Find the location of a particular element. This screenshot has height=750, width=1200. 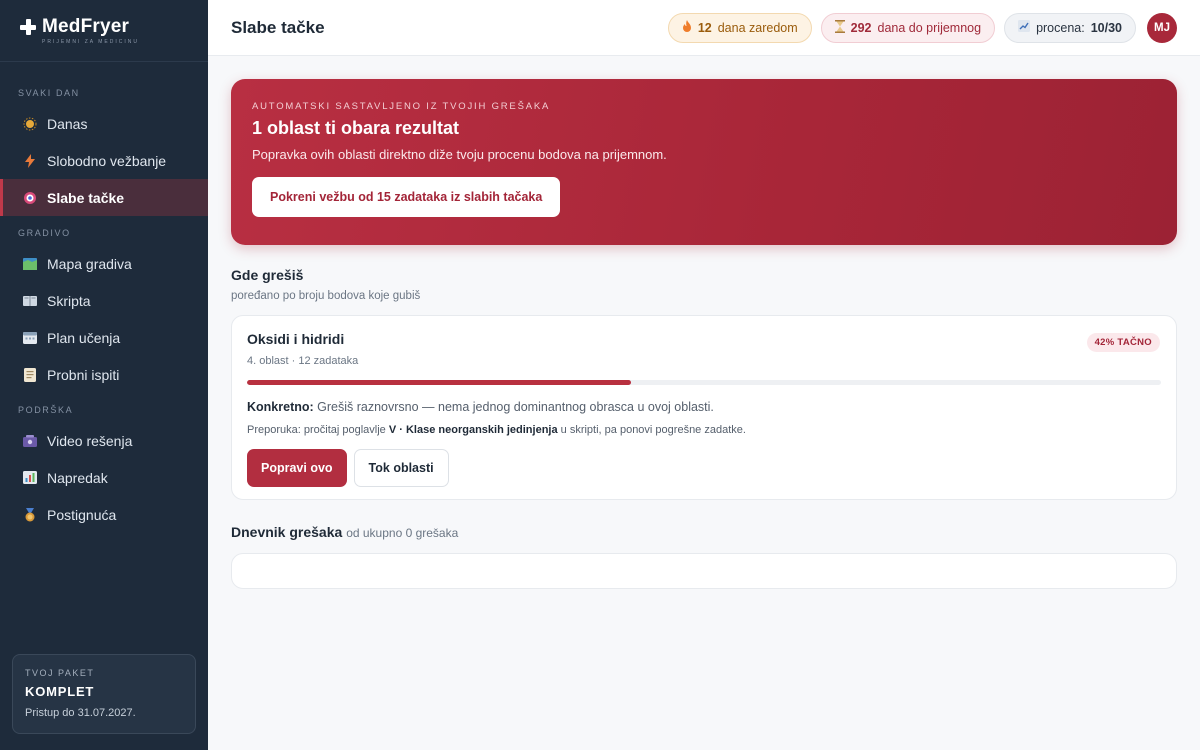

sidebar-item-probni-ispiti: Probni ispiti is located at coordinates (104, 374).